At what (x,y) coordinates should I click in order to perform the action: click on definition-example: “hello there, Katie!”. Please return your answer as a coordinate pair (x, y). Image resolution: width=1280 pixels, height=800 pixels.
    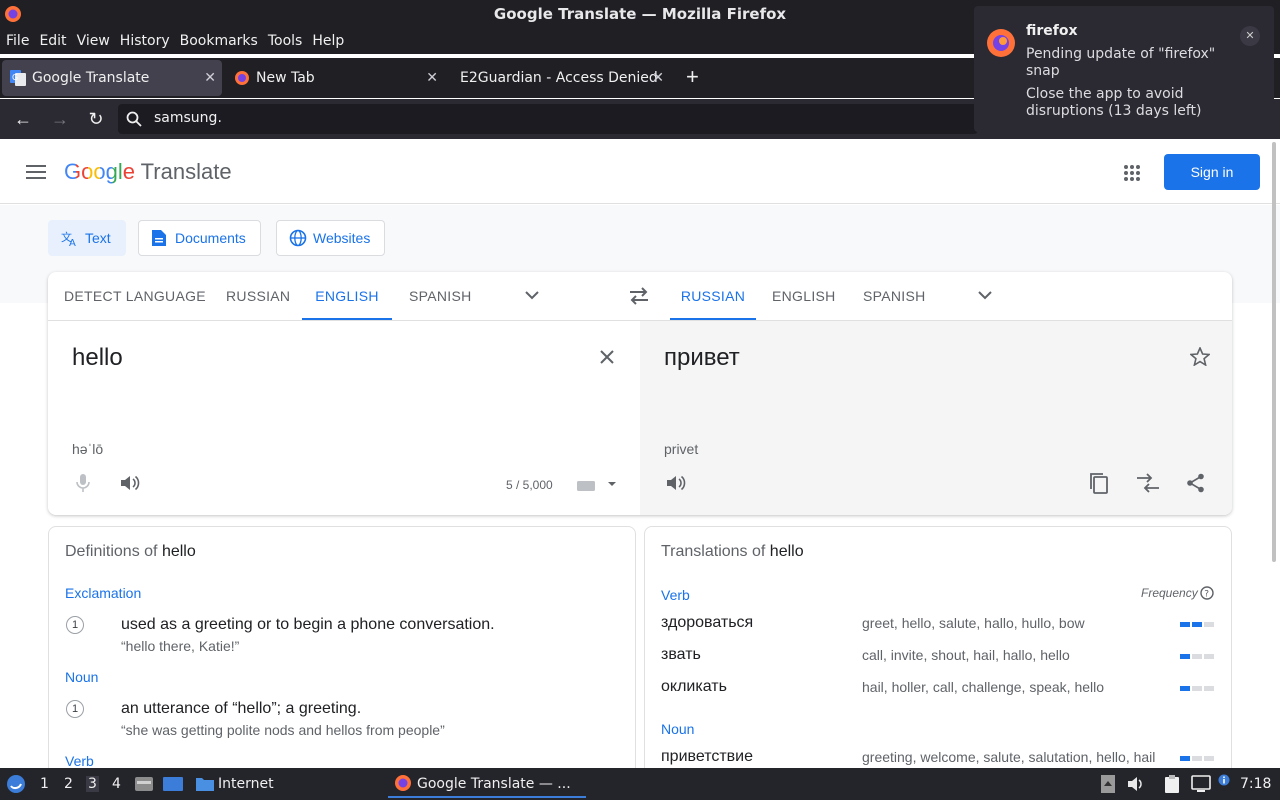
    Looking at the image, I should click on (180, 646).